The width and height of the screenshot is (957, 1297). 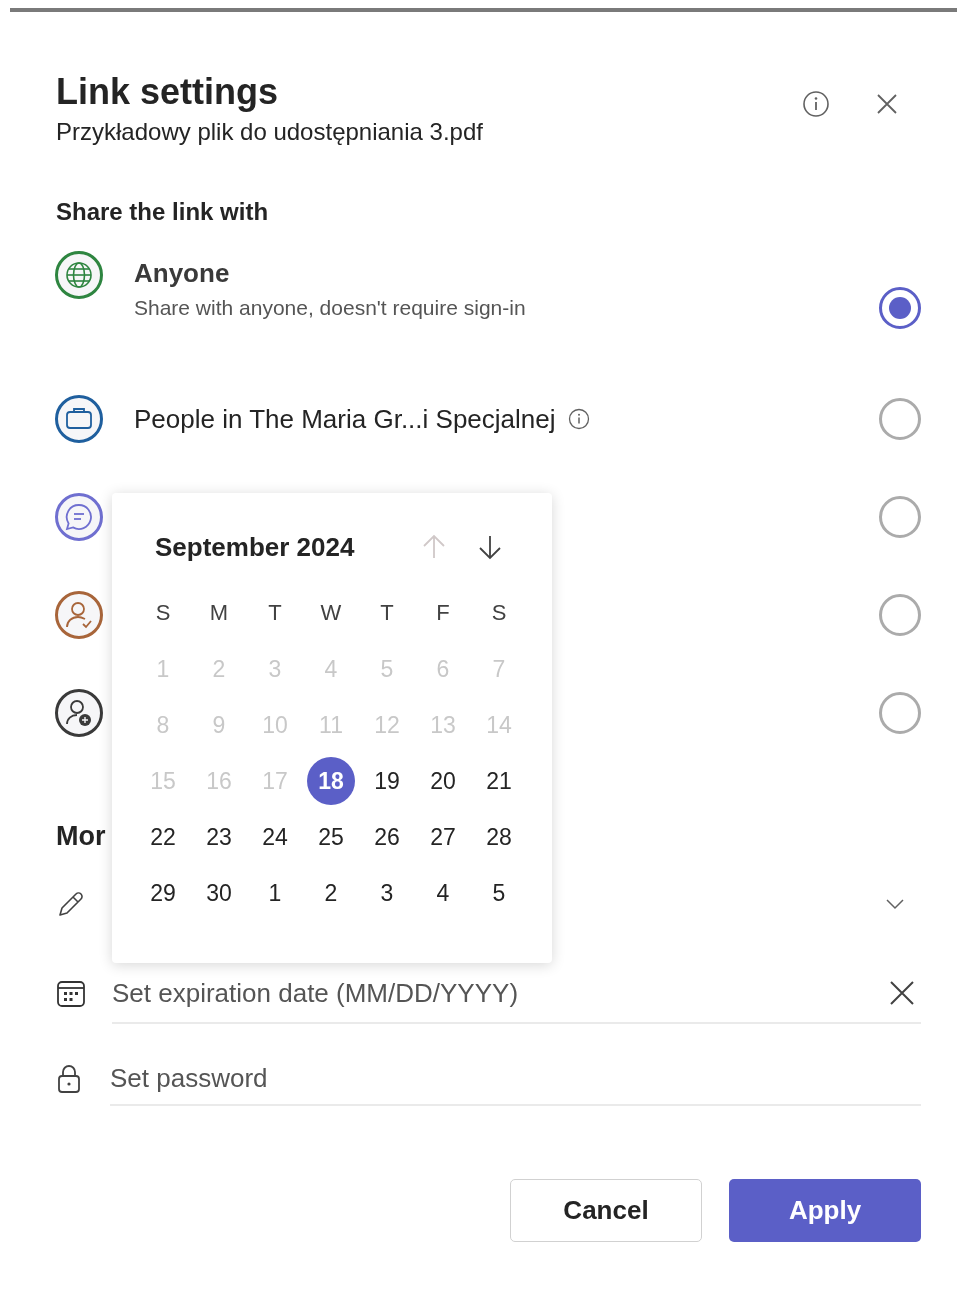 What do you see at coordinates (330, 308) in the screenshot?
I see `option-description: Share with anyone, doesn't require sign-in` at bounding box center [330, 308].